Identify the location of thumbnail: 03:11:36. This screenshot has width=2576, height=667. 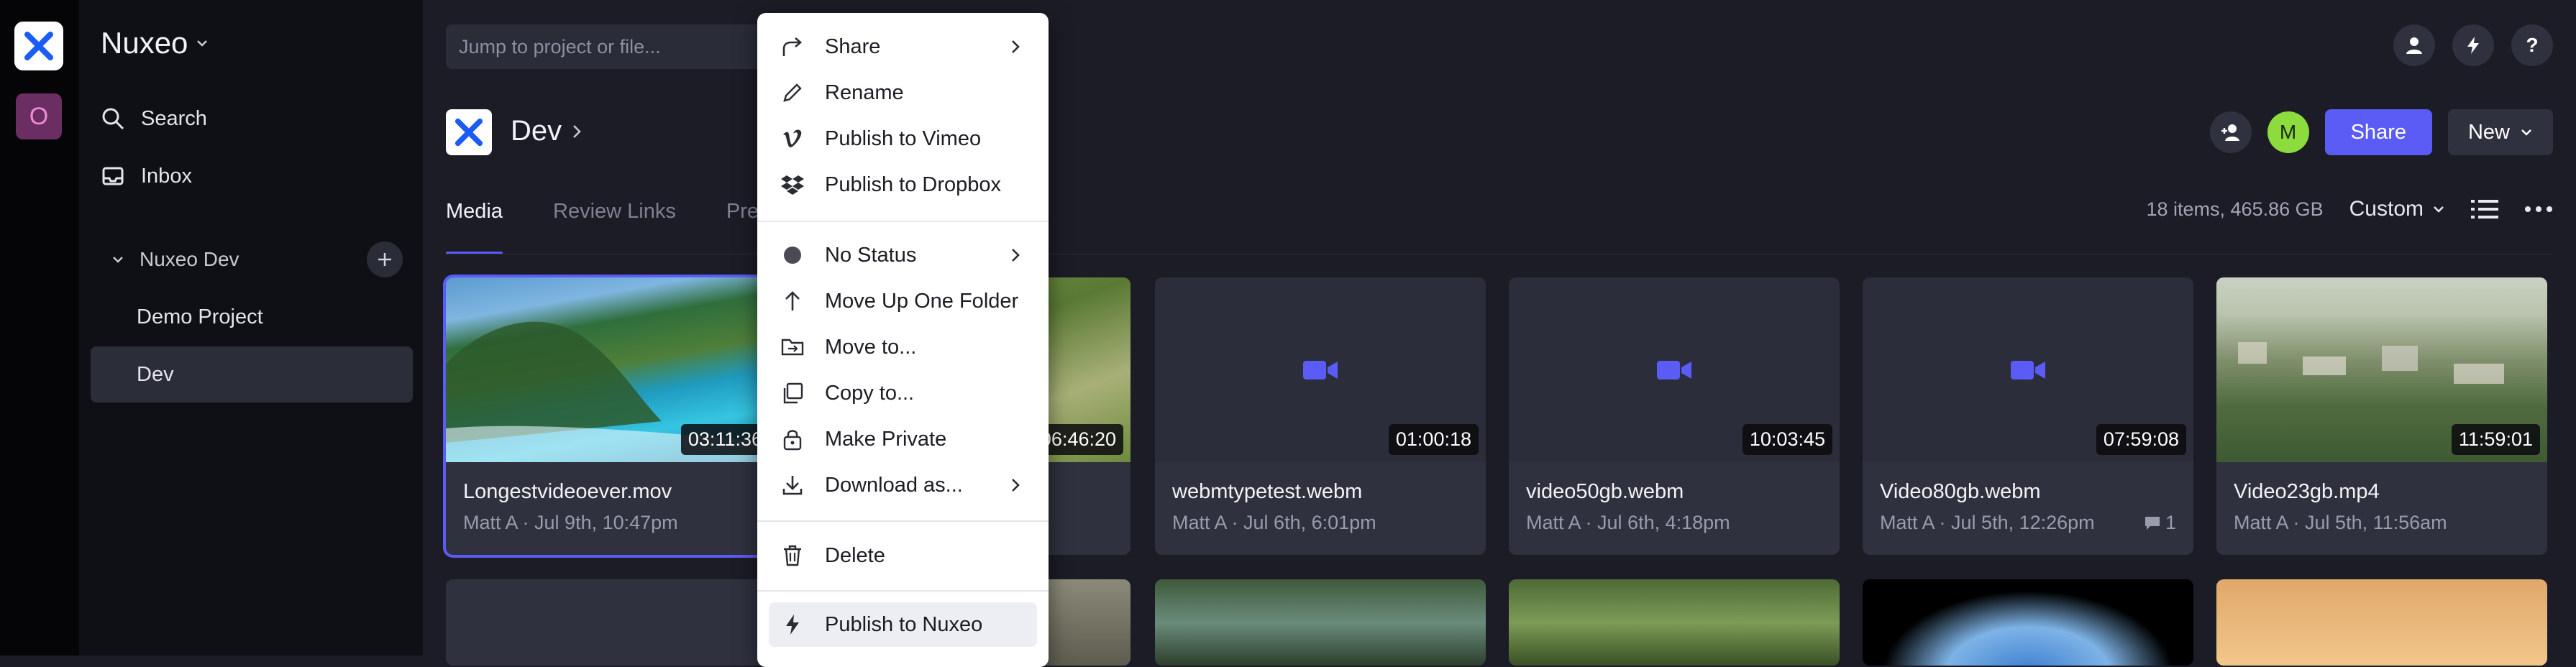
(611, 369).